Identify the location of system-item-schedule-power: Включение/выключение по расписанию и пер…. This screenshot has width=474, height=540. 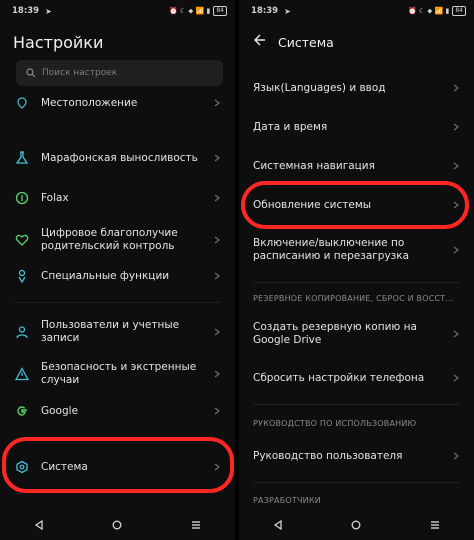
(356, 250).